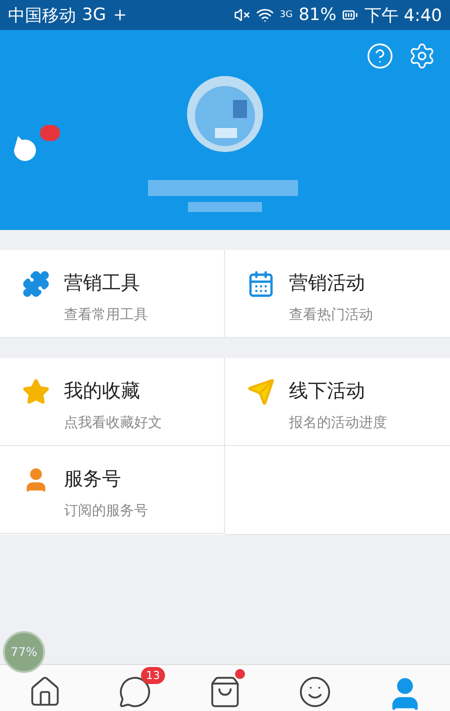 This screenshot has height=711, width=450. What do you see at coordinates (42, 15) in the screenshot?
I see `carrier-name: 中国移动` at bounding box center [42, 15].